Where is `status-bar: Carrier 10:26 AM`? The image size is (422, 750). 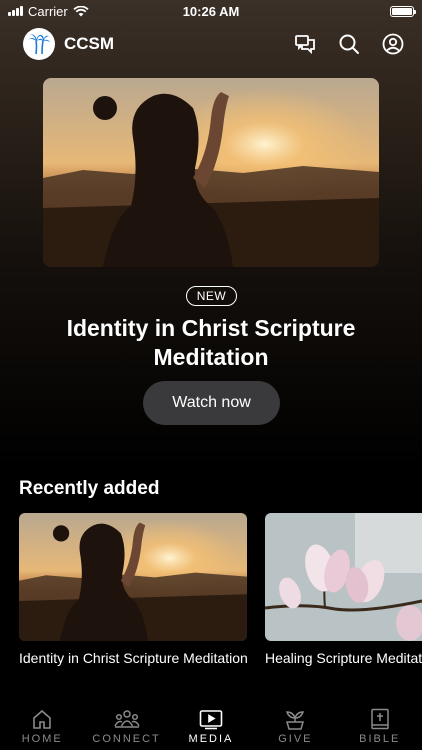
status-bar: Carrier 10:26 AM is located at coordinates (211, 11).